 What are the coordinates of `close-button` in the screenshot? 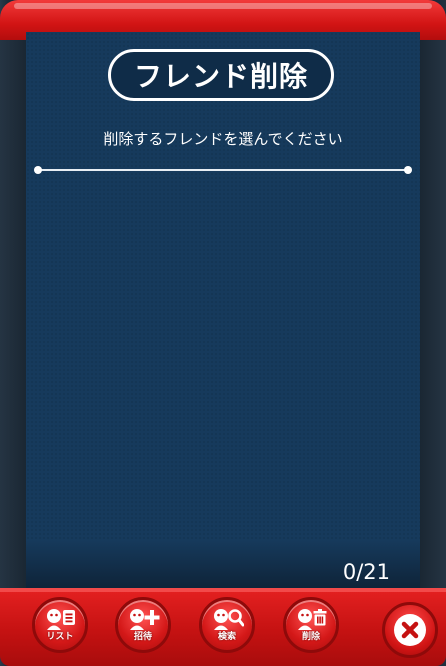 It's located at (410, 630).